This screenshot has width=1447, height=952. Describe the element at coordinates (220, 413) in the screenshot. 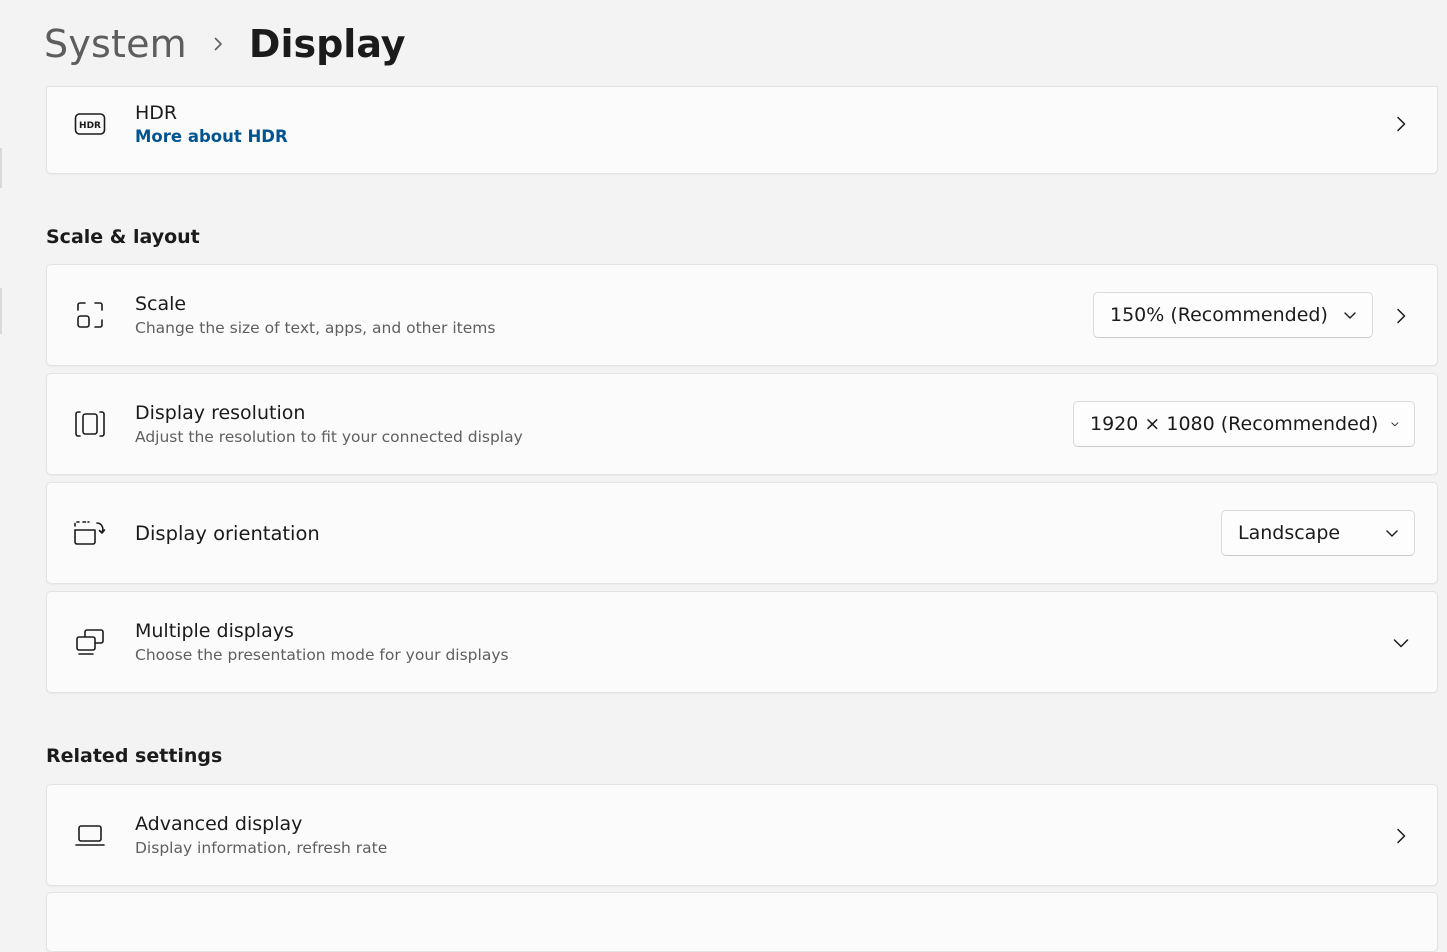

I see `display-resolution-title: Display resolution` at that location.